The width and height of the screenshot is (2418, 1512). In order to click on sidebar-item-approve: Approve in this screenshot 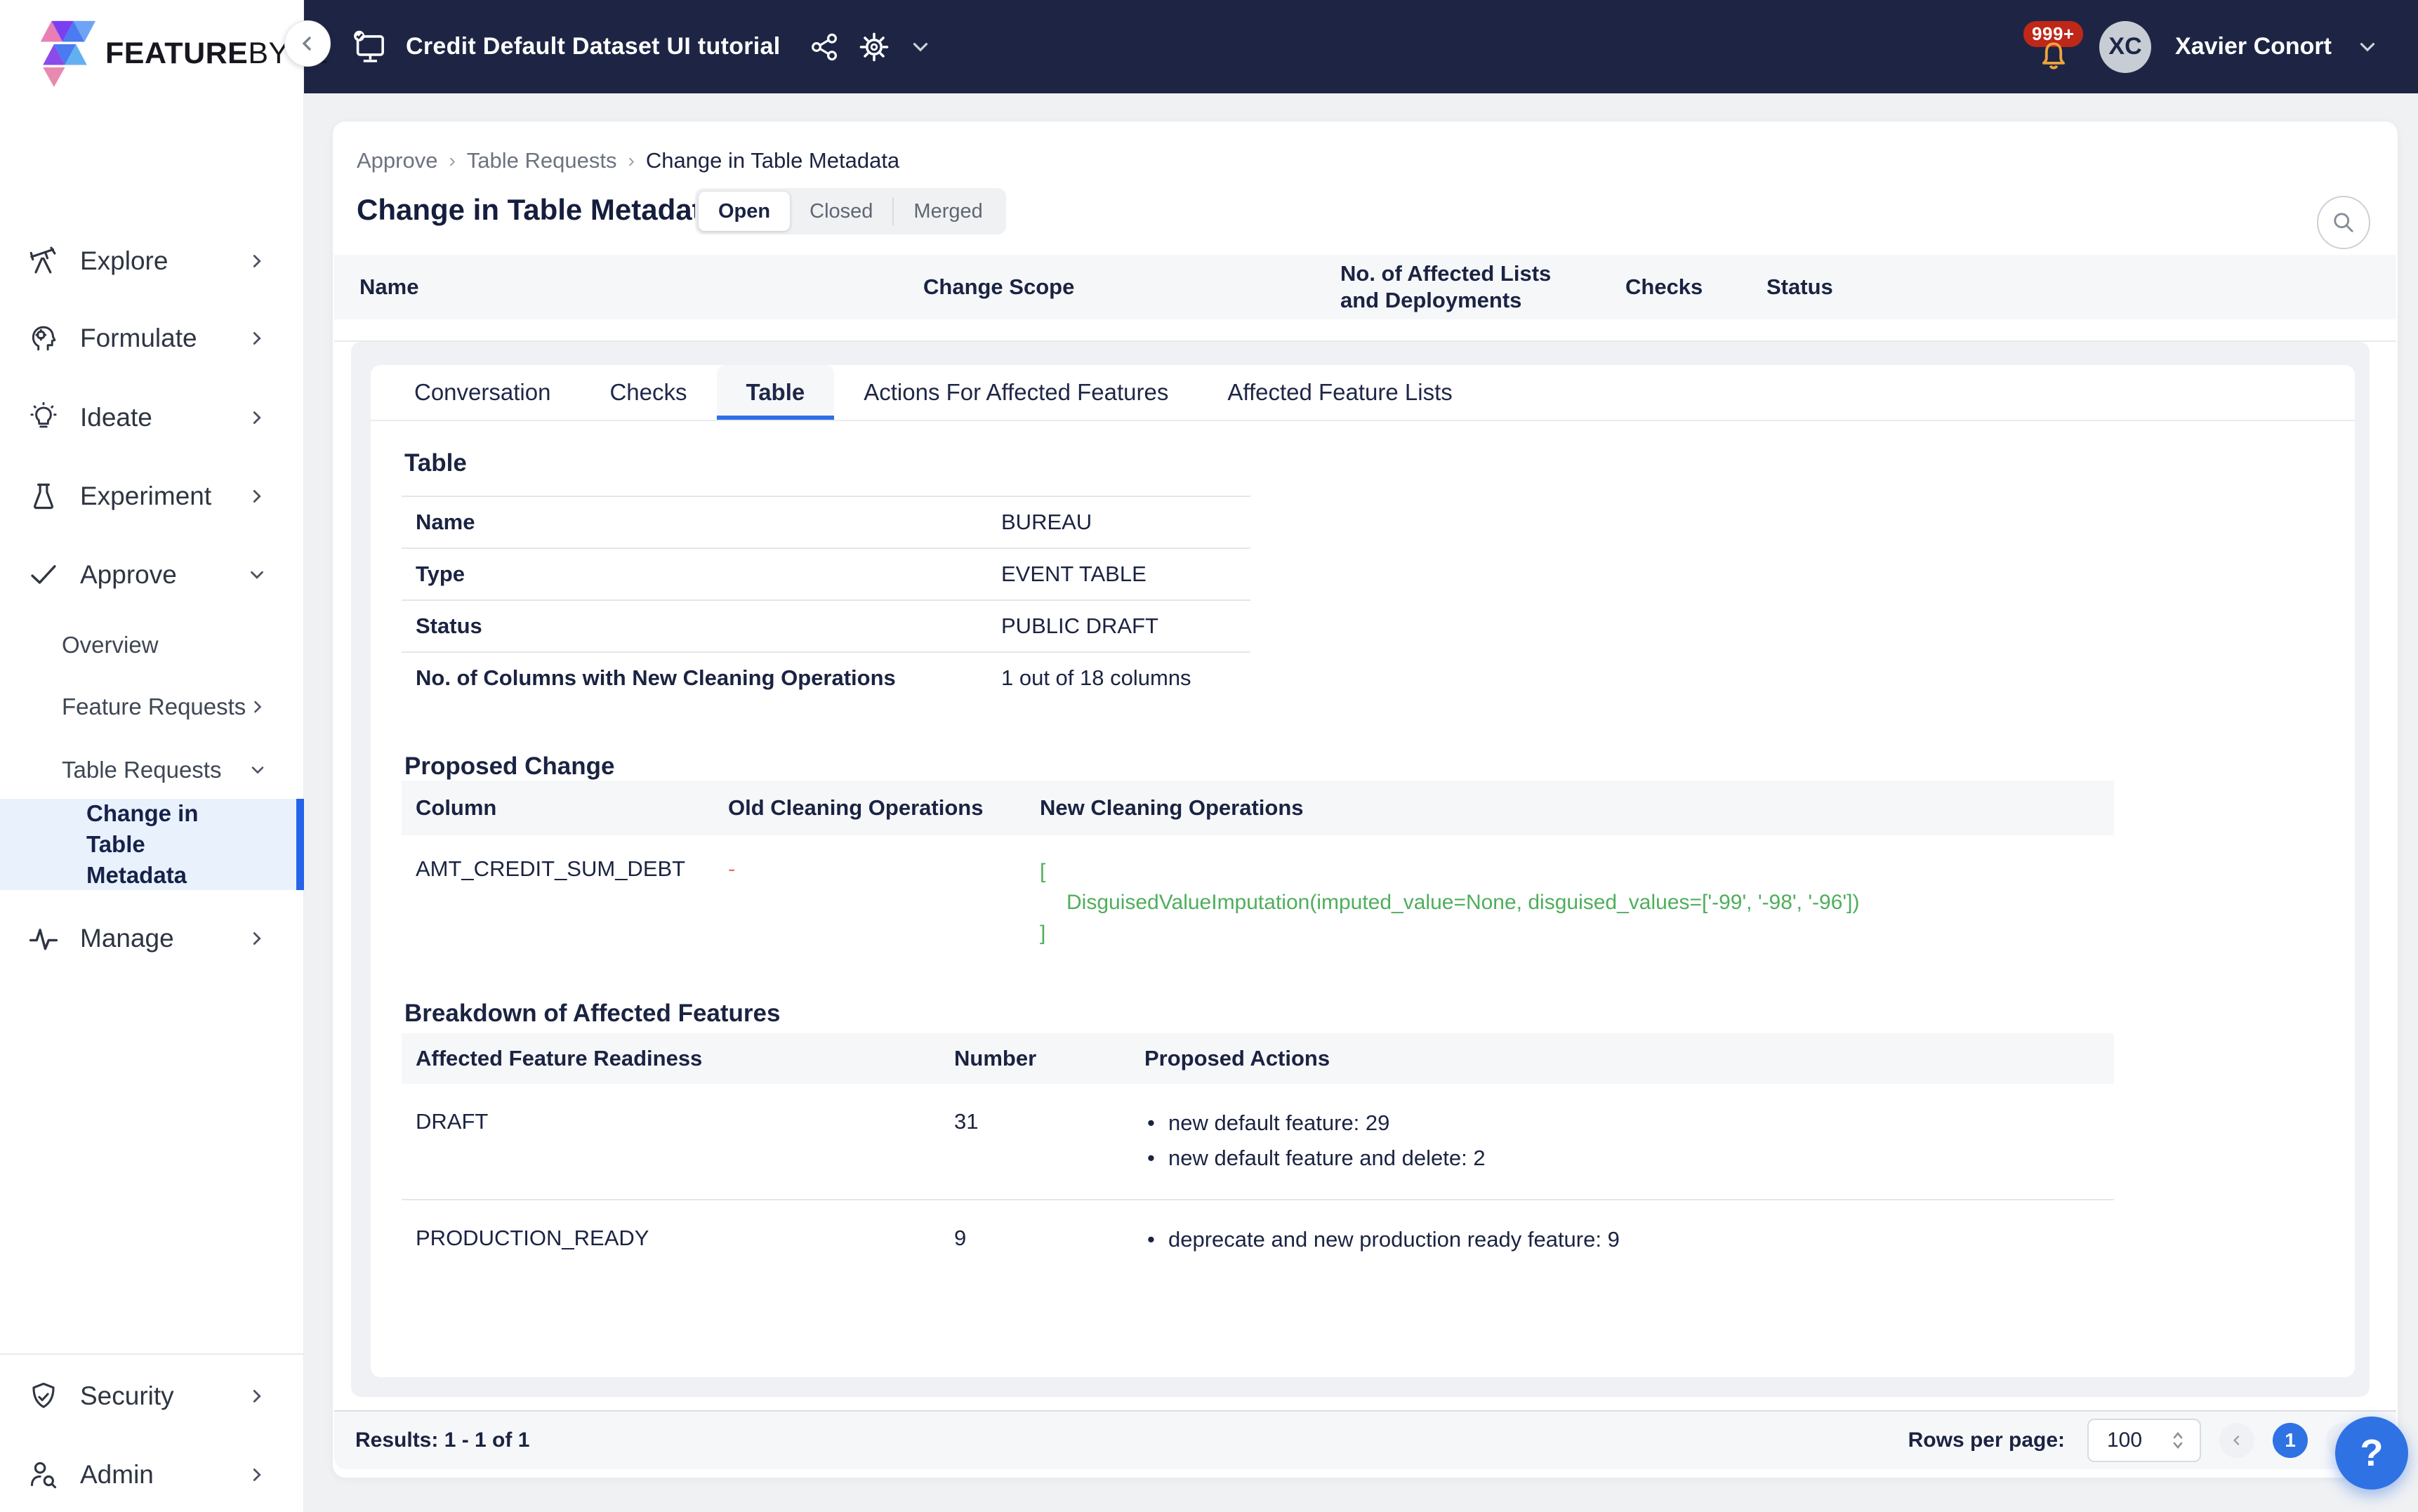, I will do `click(152, 575)`.